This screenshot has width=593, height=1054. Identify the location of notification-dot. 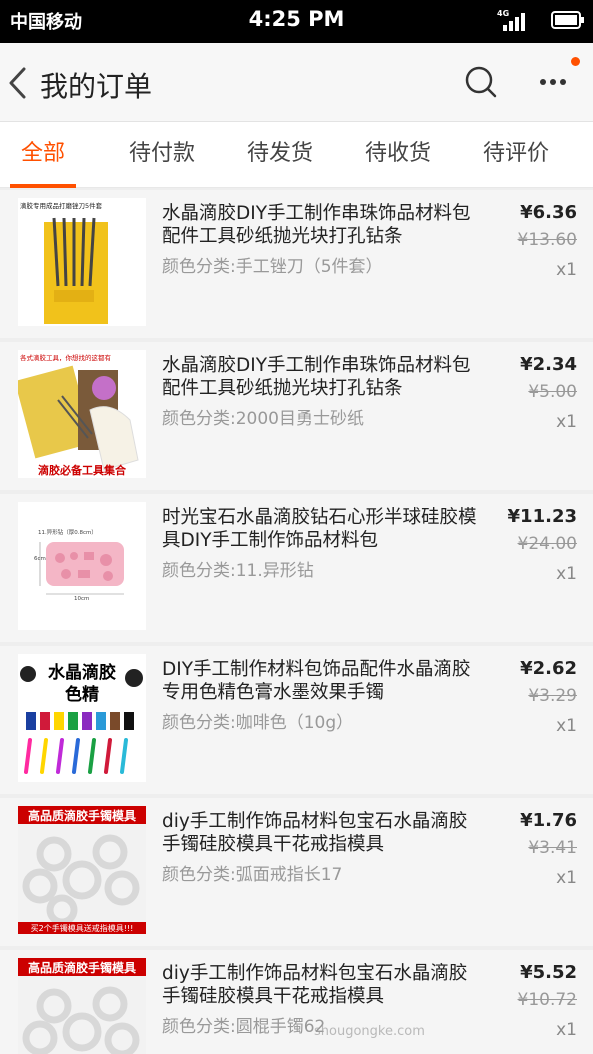
(575, 61).